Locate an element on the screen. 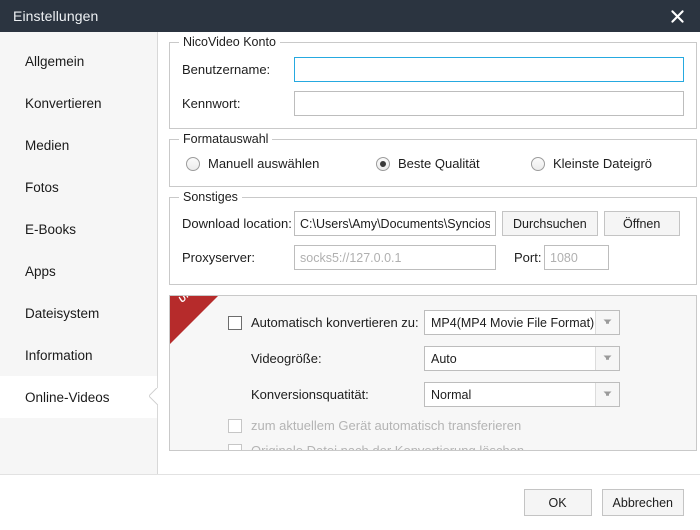 This screenshot has width=700, height=530. sidebar-item-fotos: Fotos is located at coordinates (78, 187).